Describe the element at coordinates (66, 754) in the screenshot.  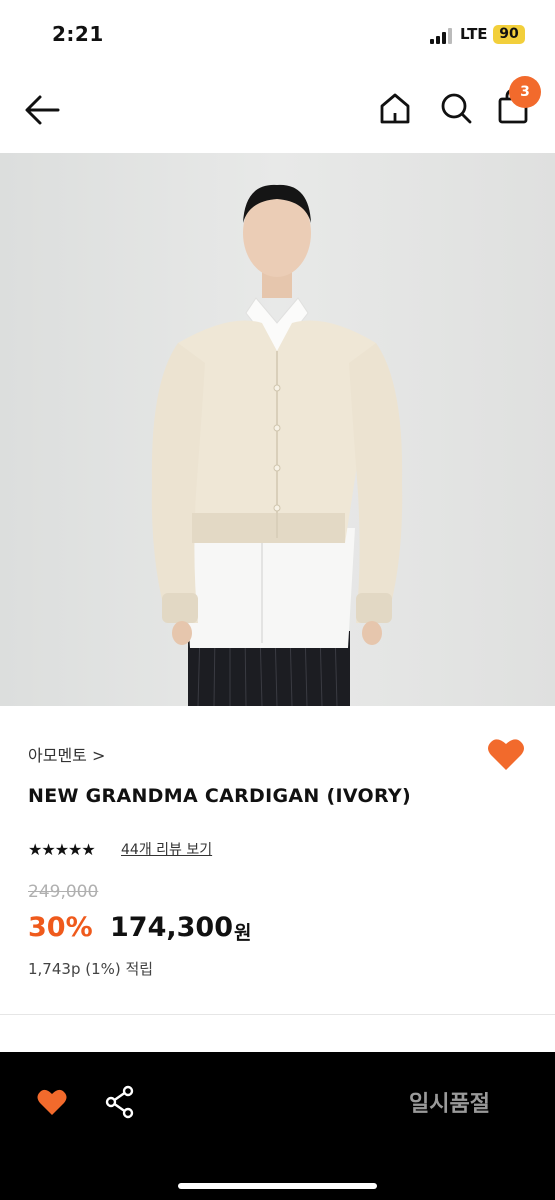
I see `brand-link: 아모멘토 >` at that location.